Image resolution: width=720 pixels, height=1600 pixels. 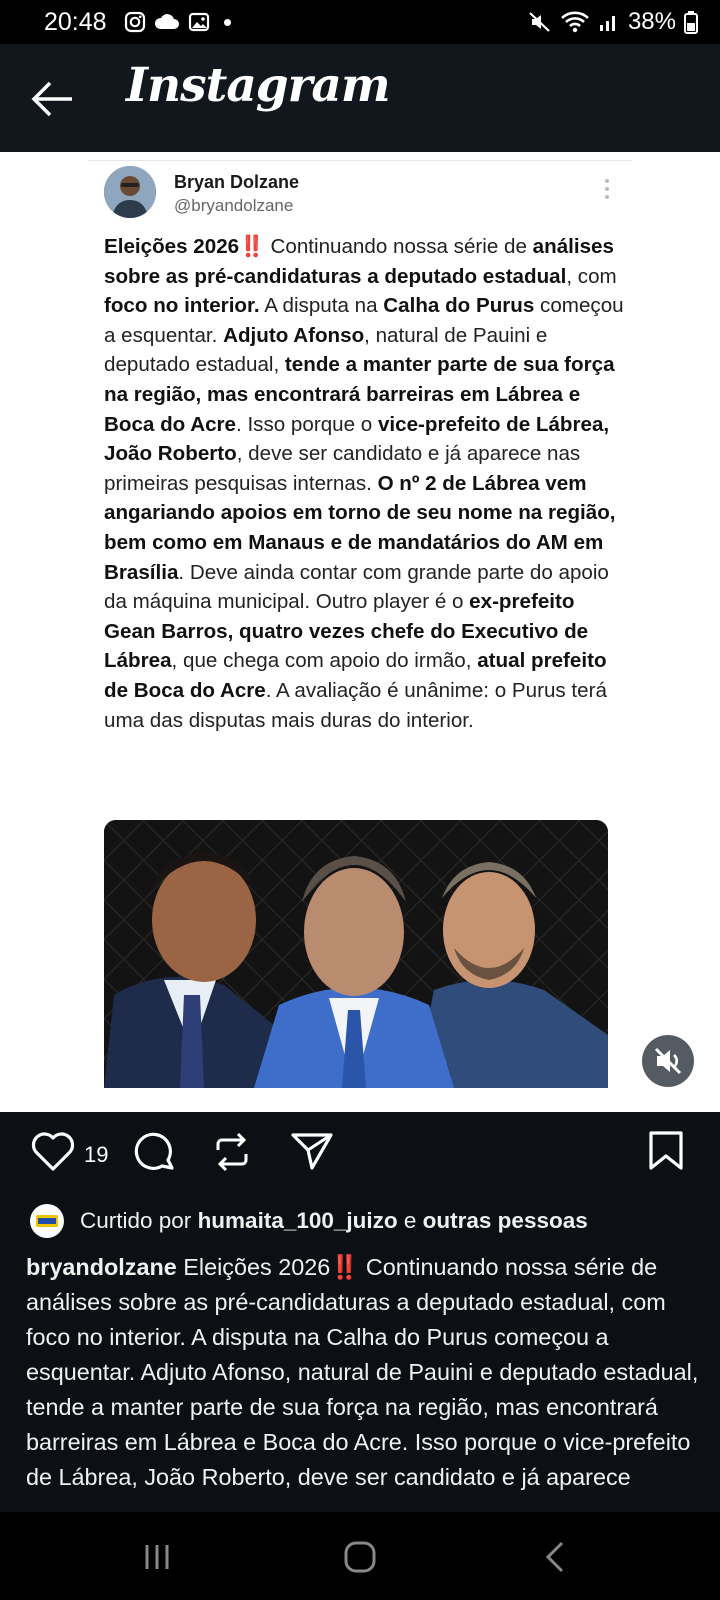 I want to click on instagram-logo: Instagram, so click(x=258, y=85).